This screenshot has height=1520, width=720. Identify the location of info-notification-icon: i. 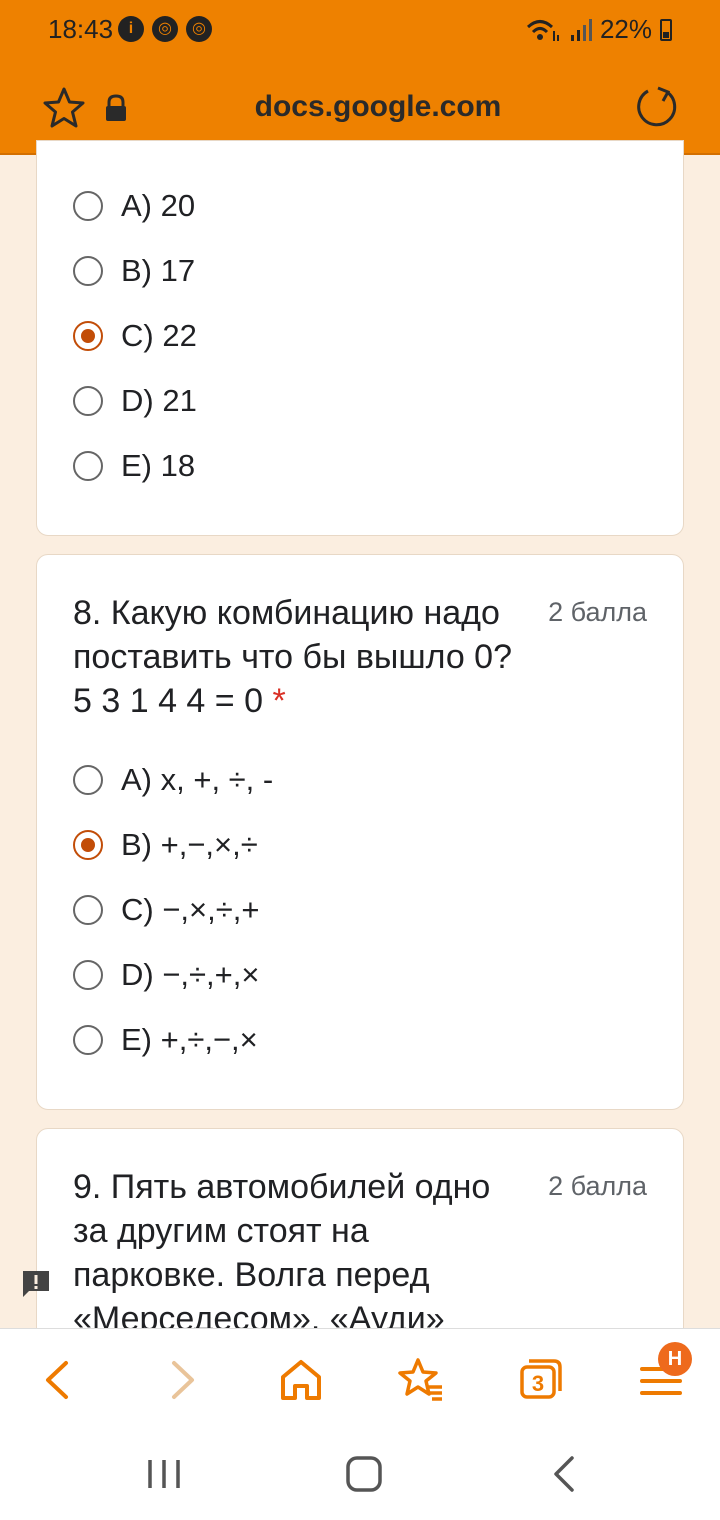
(131, 29).